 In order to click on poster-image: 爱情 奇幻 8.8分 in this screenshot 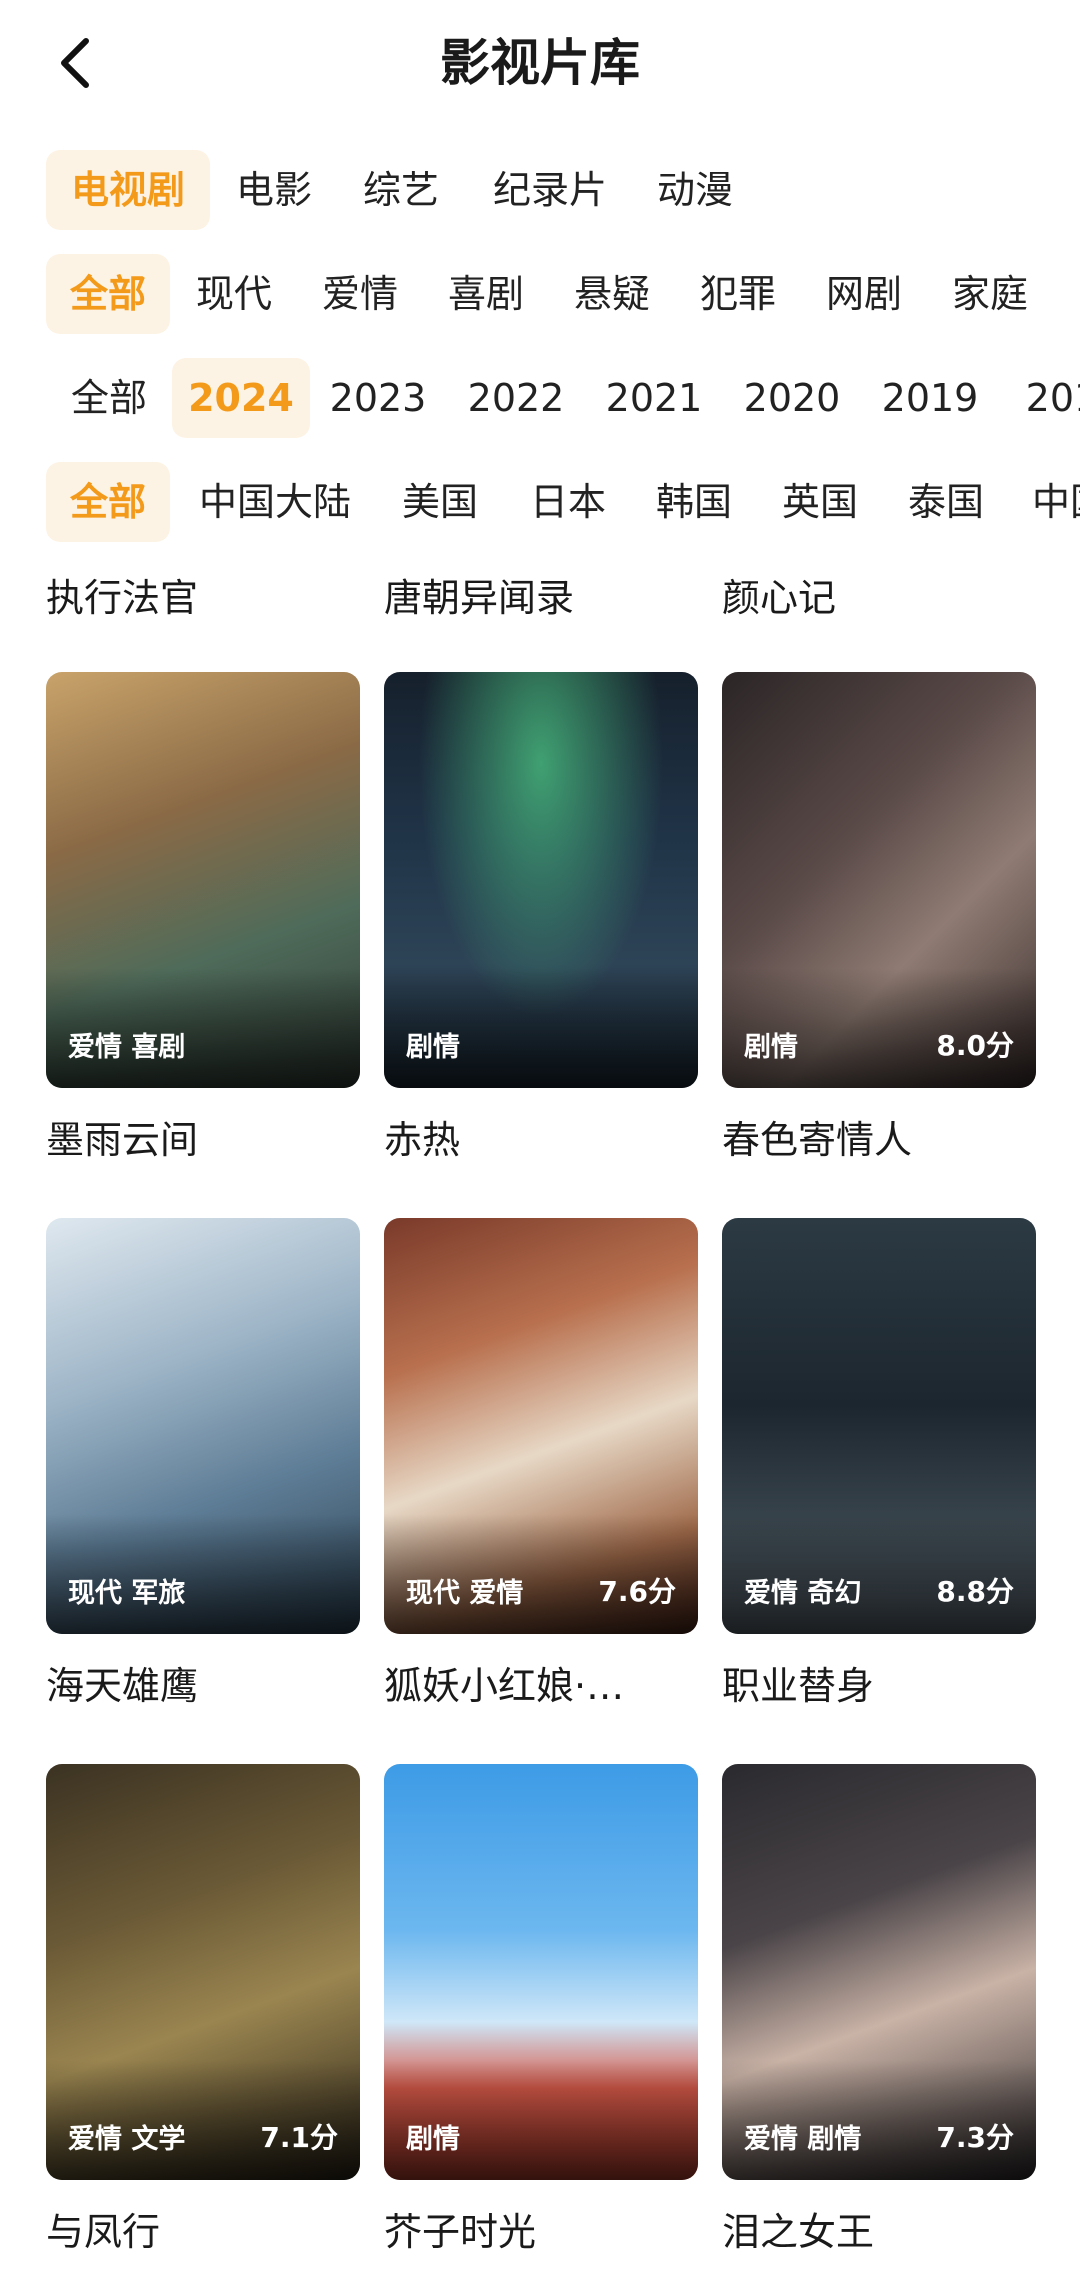, I will do `click(879, 1426)`.